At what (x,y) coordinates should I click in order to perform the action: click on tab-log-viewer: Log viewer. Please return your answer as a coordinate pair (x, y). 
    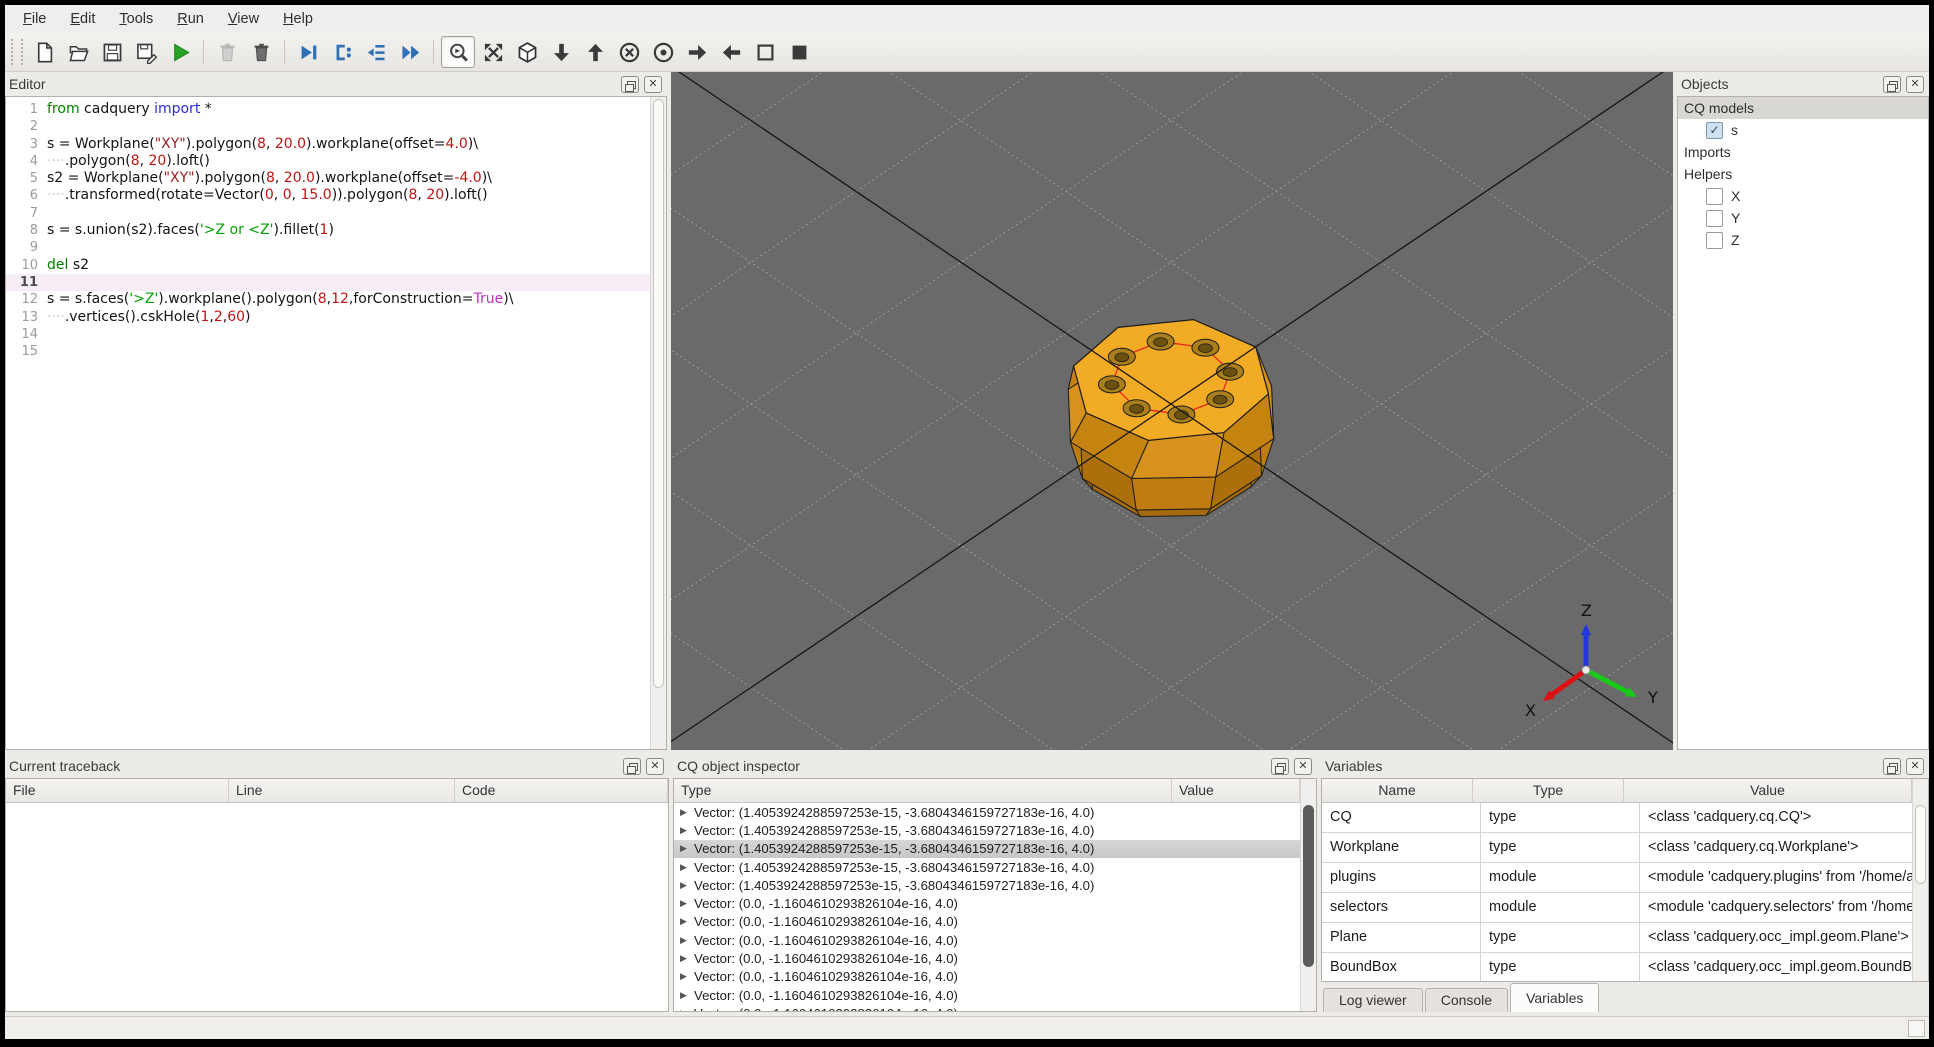
    Looking at the image, I should click on (1373, 1000).